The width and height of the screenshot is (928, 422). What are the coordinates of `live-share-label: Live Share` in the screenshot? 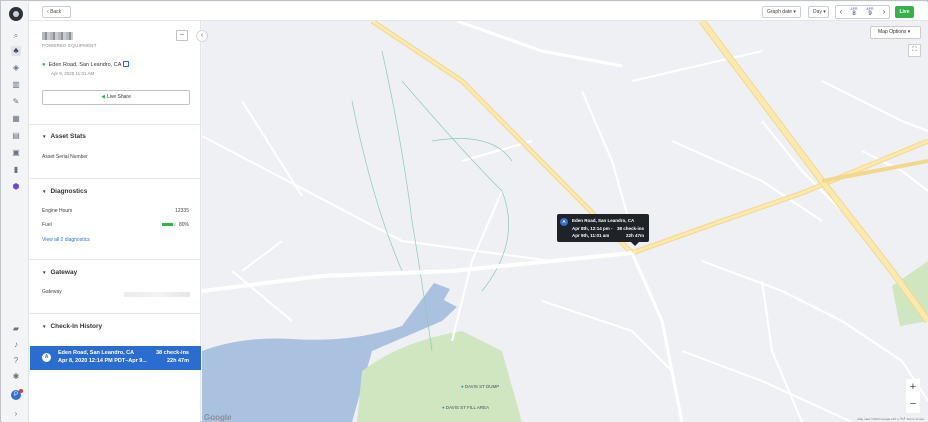 It's located at (118, 97).